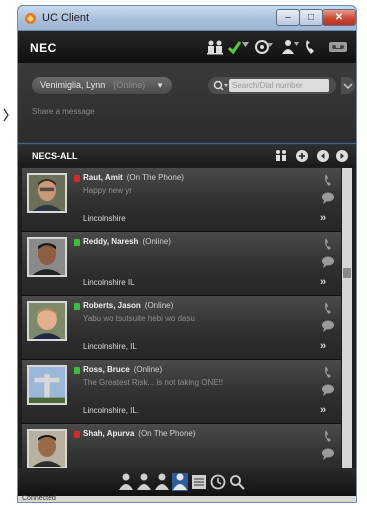 The width and height of the screenshot is (367, 505). What do you see at coordinates (302, 156) in the screenshot?
I see `add-group-icon` at bounding box center [302, 156].